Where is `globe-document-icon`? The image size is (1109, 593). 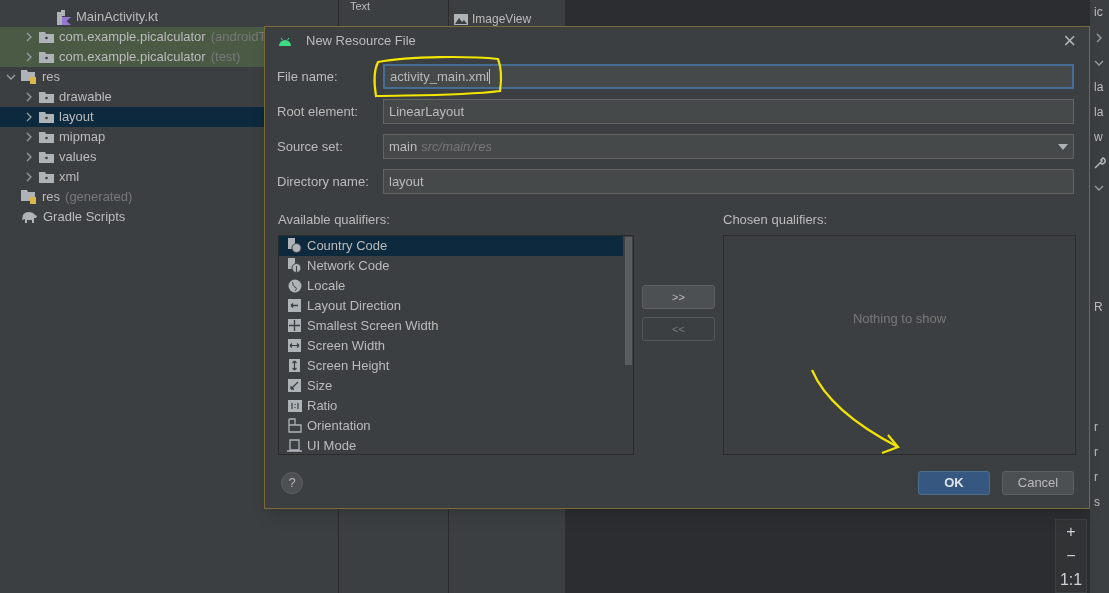
globe-document-icon is located at coordinates (294, 245).